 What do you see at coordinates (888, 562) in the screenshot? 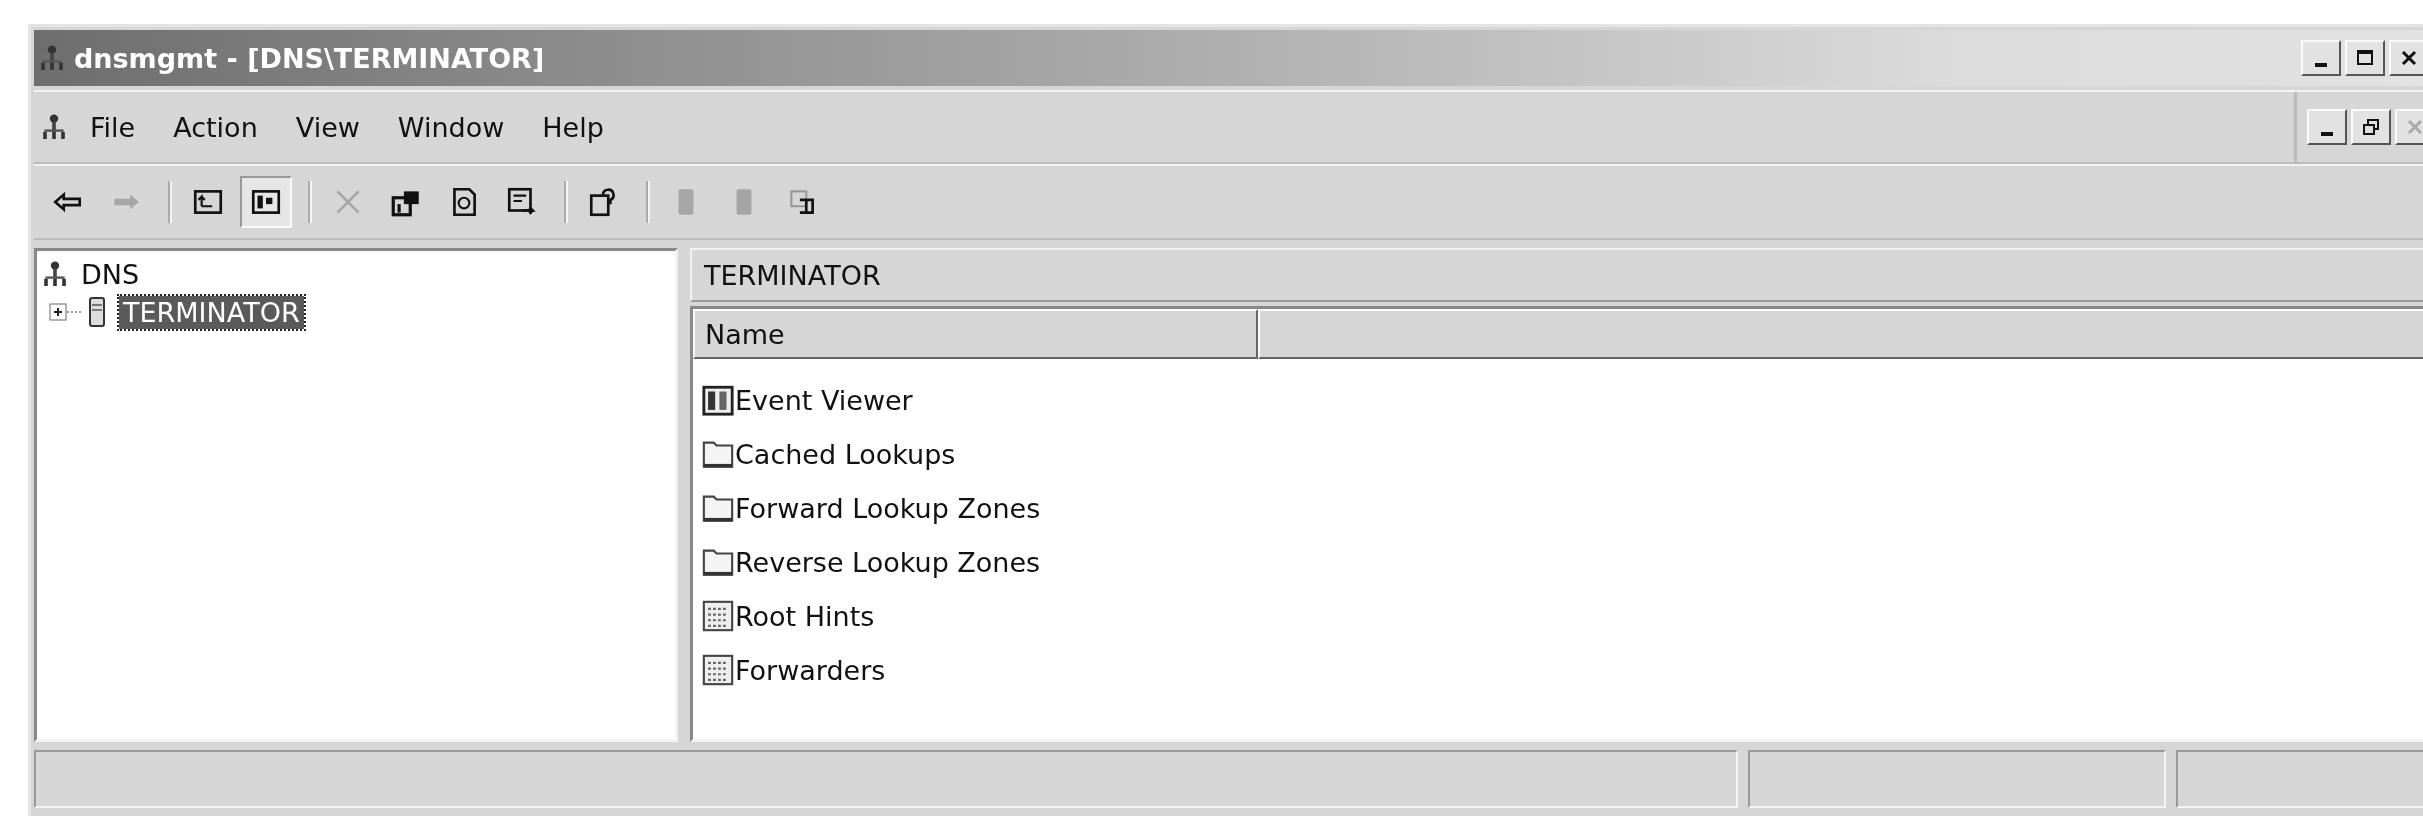
I see `list-item: Reverse Lookup Zones` at bounding box center [888, 562].